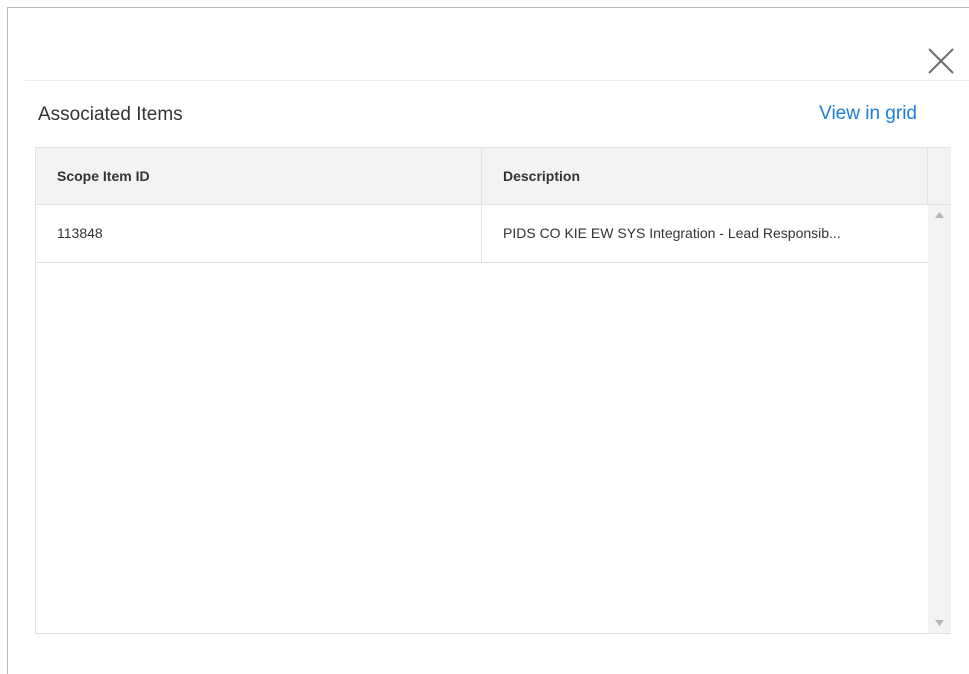 The width and height of the screenshot is (969, 674). I want to click on view-in-grid-link: View in grid, so click(868, 114).